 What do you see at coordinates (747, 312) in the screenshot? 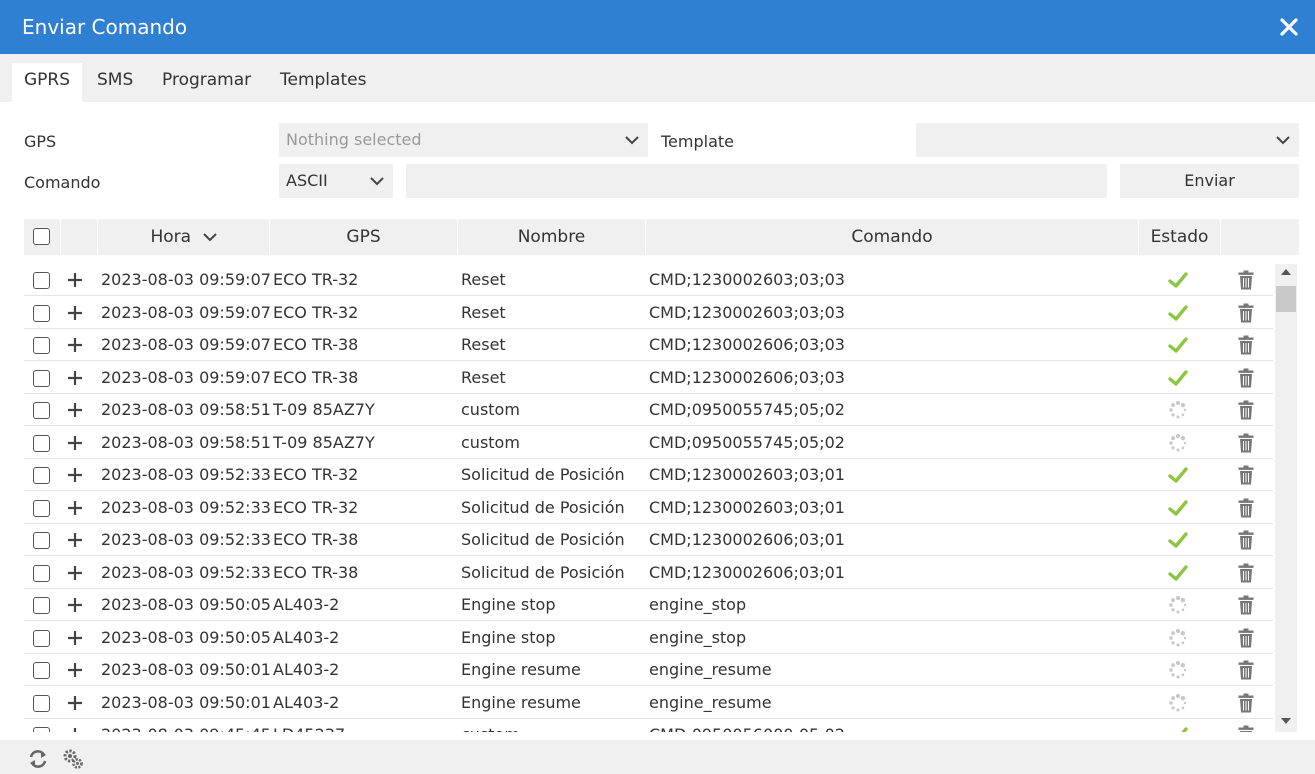
I see `cell-comando: CMD;1230002603;03;03` at bounding box center [747, 312].